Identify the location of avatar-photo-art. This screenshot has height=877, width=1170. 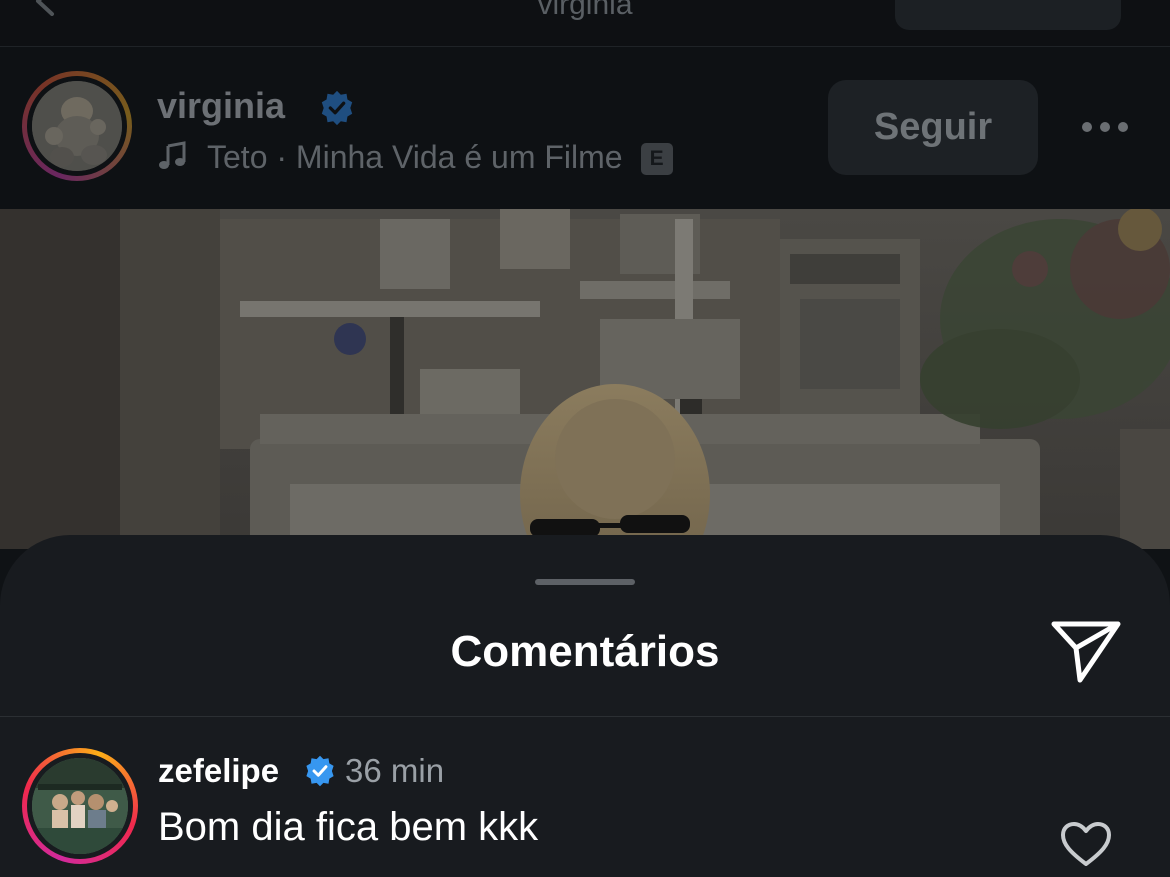
(77, 126).